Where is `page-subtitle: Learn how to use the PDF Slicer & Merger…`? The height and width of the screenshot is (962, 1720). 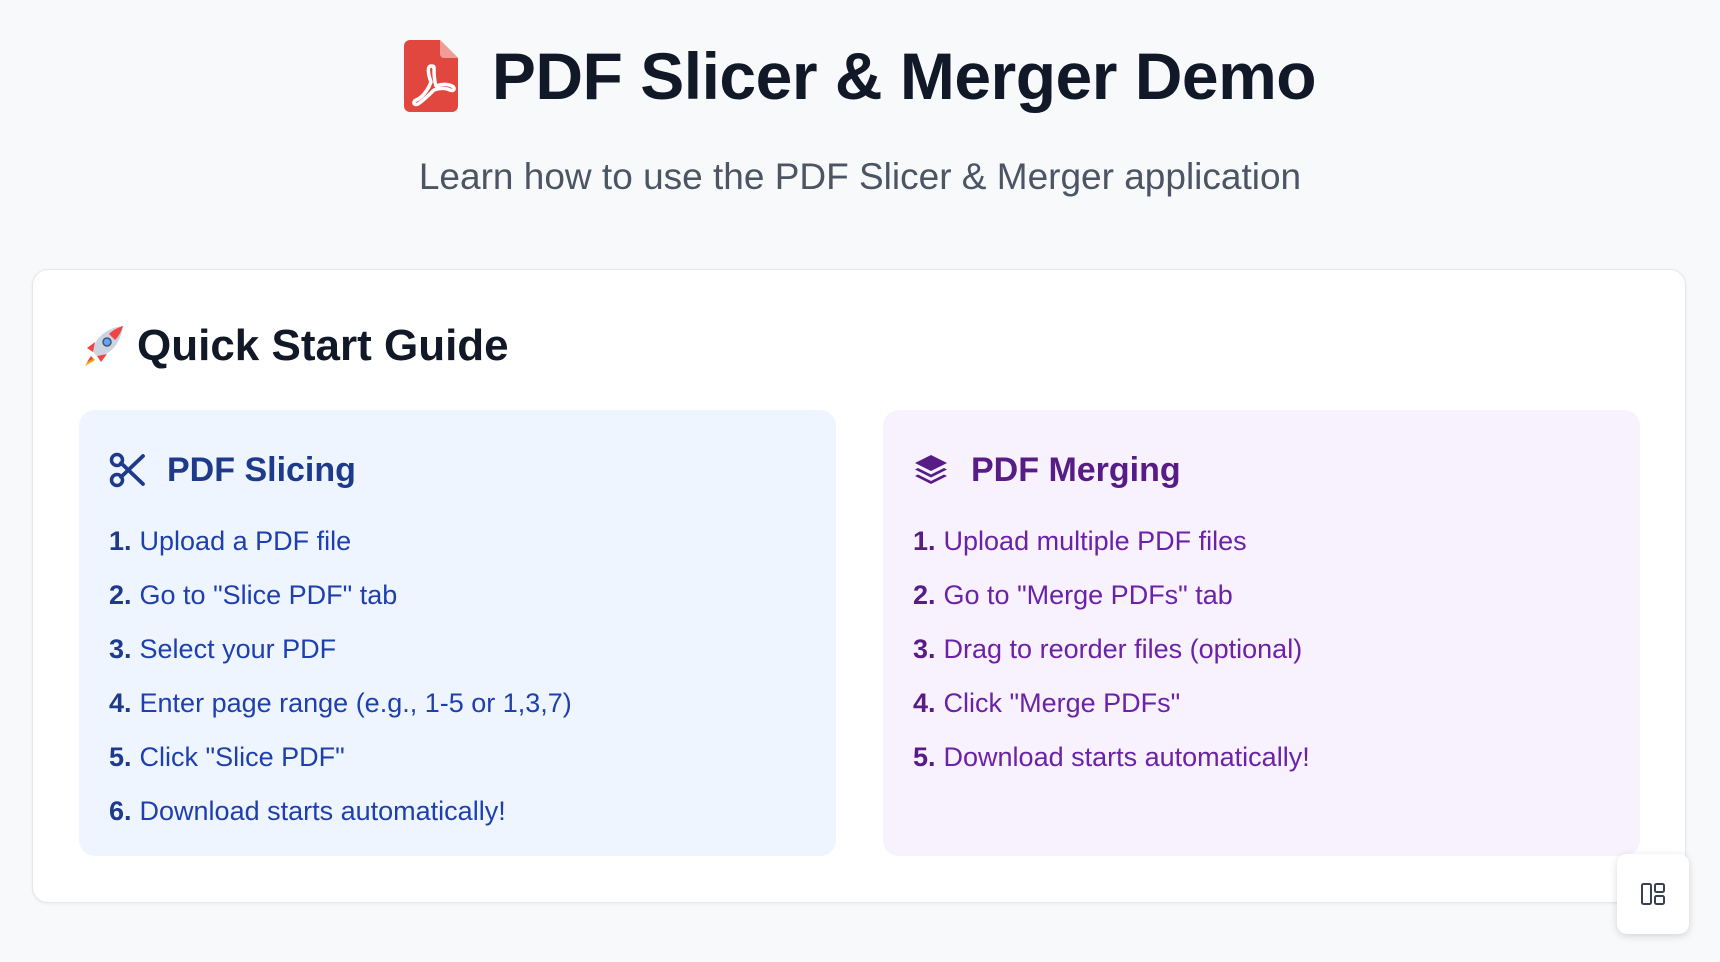 page-subtitle: Learn how to use the PDF Slicer & Merger… is located at coordinates (860, 176).